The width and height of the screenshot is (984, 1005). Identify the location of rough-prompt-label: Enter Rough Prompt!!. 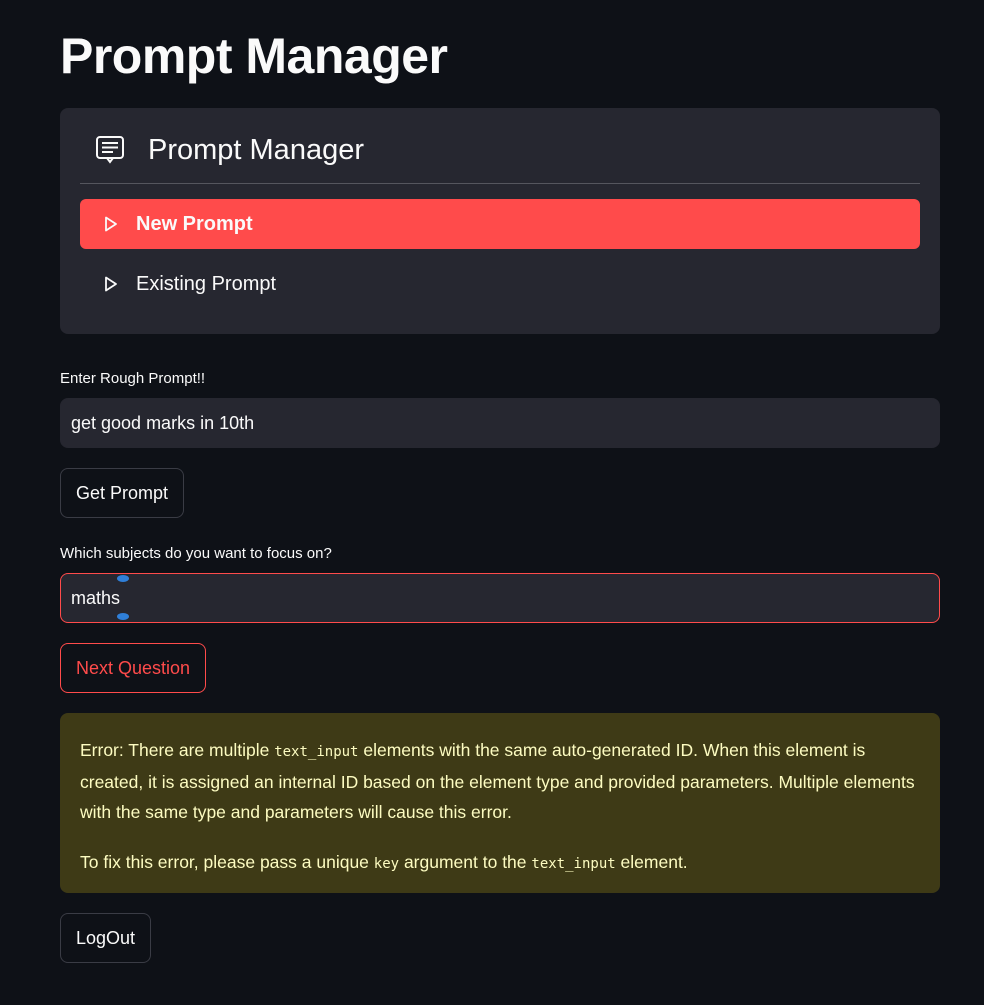
(133, 378).